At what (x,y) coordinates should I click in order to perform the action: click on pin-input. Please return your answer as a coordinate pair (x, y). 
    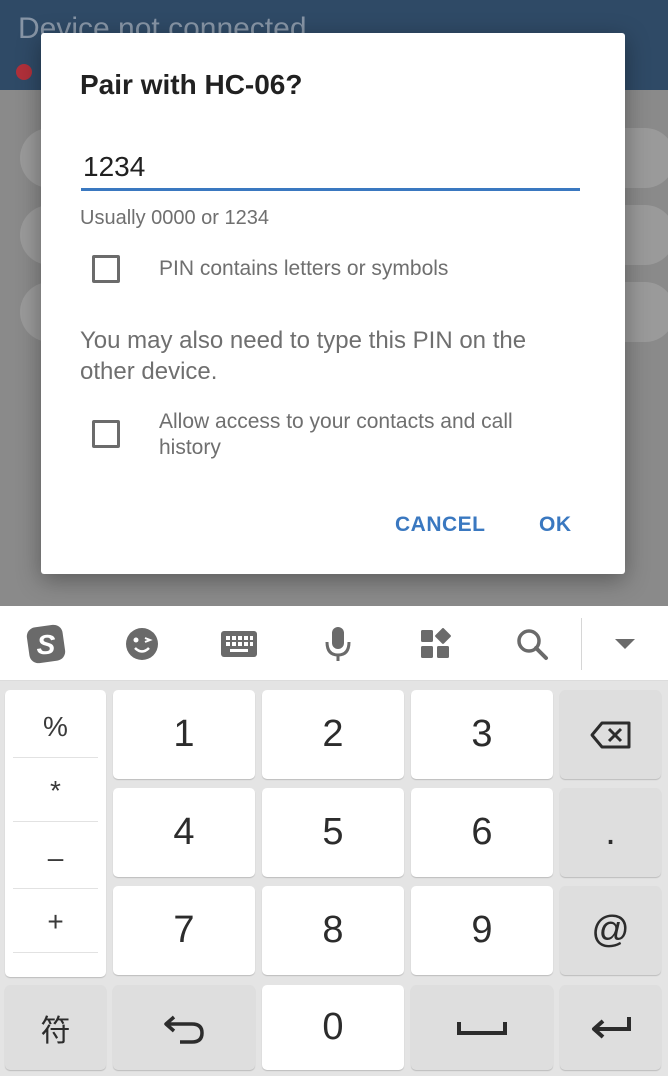
    Looking at the image, I should click on (330, 168).